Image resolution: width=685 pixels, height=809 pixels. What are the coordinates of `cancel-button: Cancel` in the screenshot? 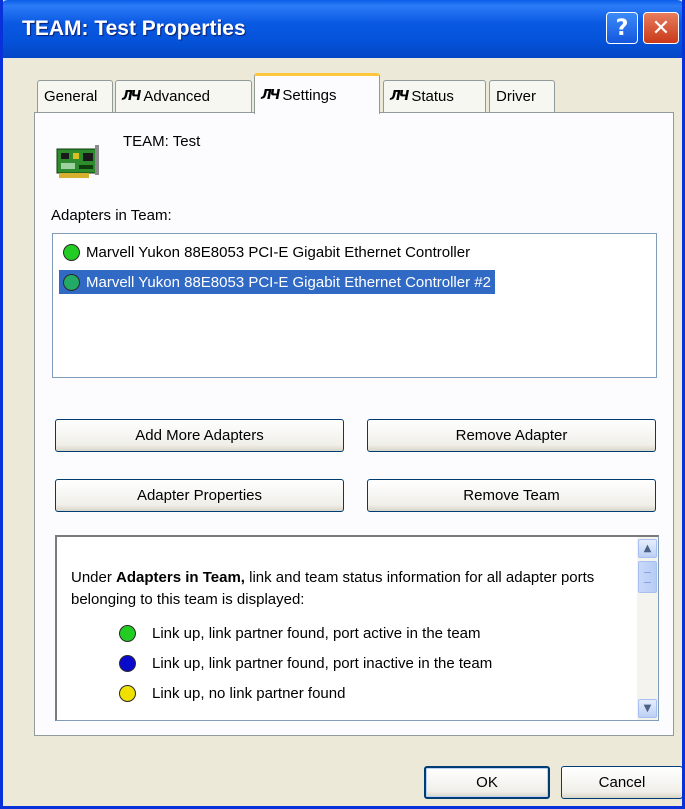 It's located at (621, 782).